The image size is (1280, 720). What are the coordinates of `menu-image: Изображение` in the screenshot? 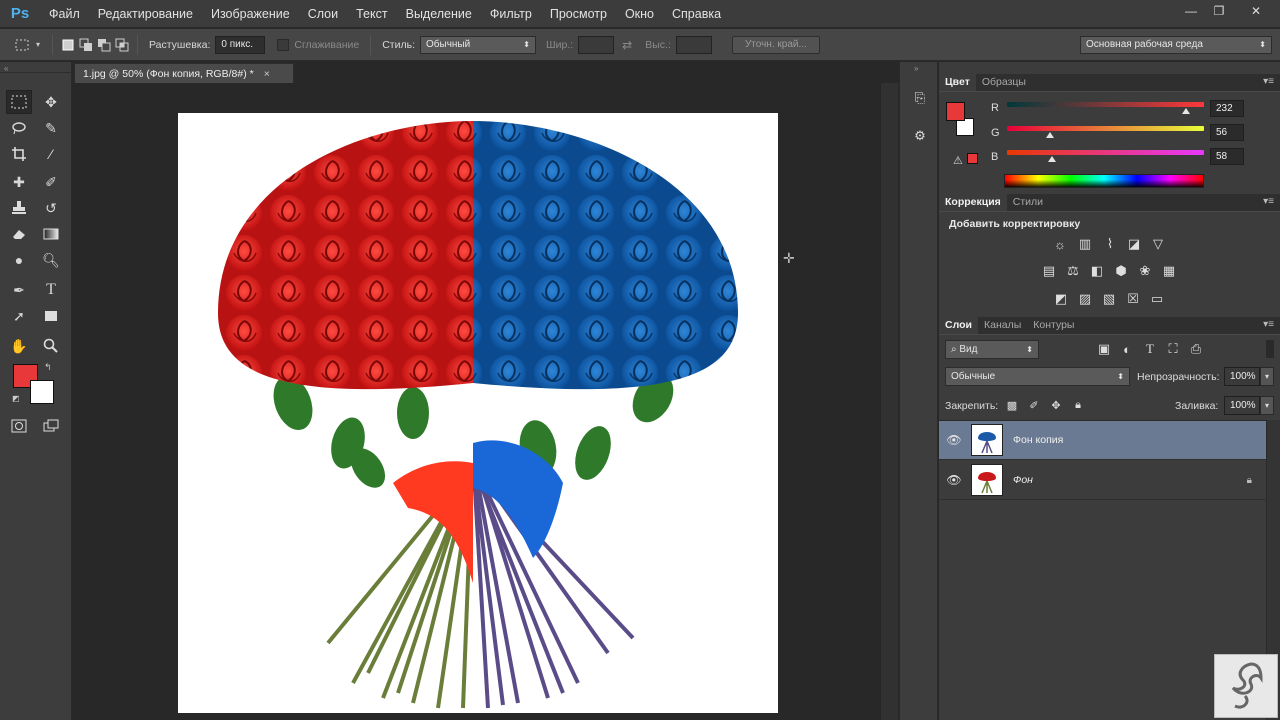 It's located at (250, 14).